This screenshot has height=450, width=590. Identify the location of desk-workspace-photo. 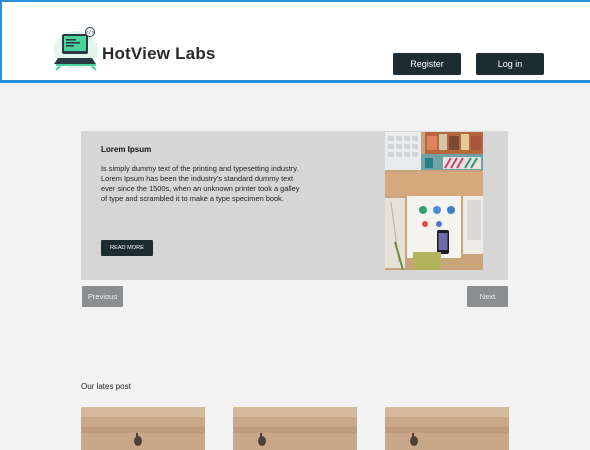
(434, 201).